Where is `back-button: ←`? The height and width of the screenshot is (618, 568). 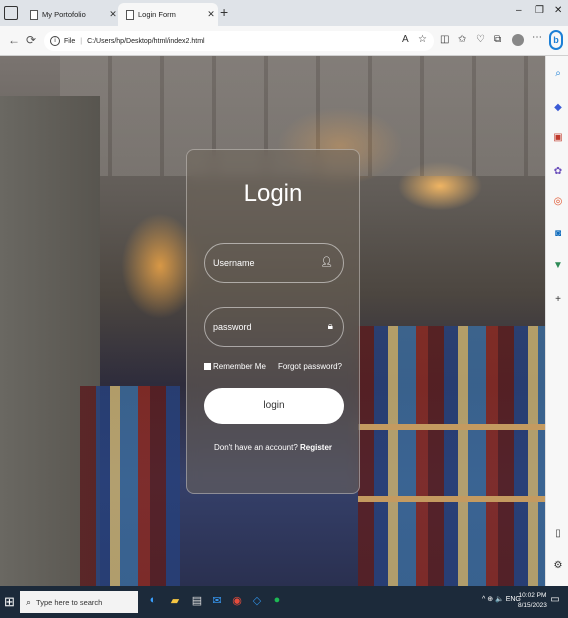
back-button: ← is located at coordinates (14, 40).